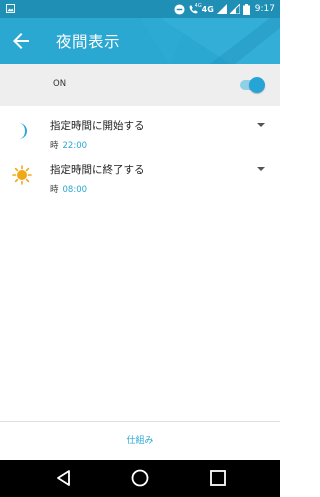 Image resolution: width=320 pixels, height=497 pixels. I want to click on schedule-start-prefix: 時, so click(54, 146).